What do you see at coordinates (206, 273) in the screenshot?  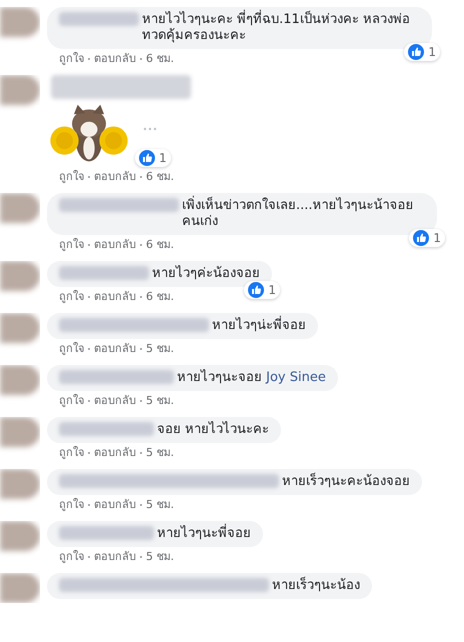 I see `comment-text: หายไวๆค่ะน้องจอย` at bounding box center [206, 273].